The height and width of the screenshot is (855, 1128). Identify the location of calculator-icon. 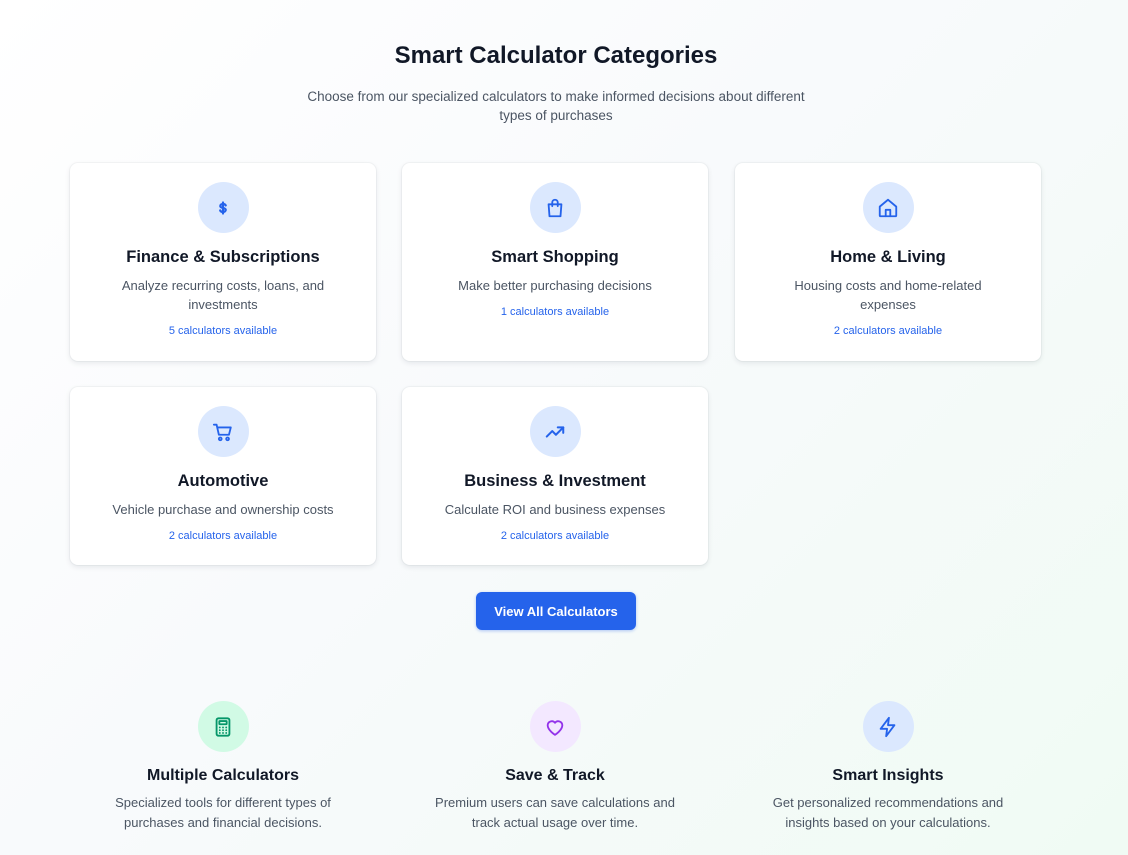
(223, 726).